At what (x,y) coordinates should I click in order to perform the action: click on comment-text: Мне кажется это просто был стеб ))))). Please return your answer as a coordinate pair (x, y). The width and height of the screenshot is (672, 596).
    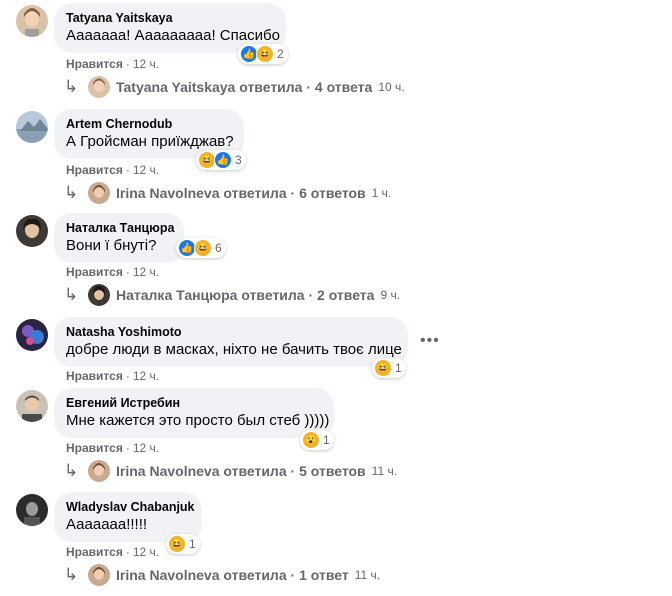
    Looking at the image, I should click on (198, 420).